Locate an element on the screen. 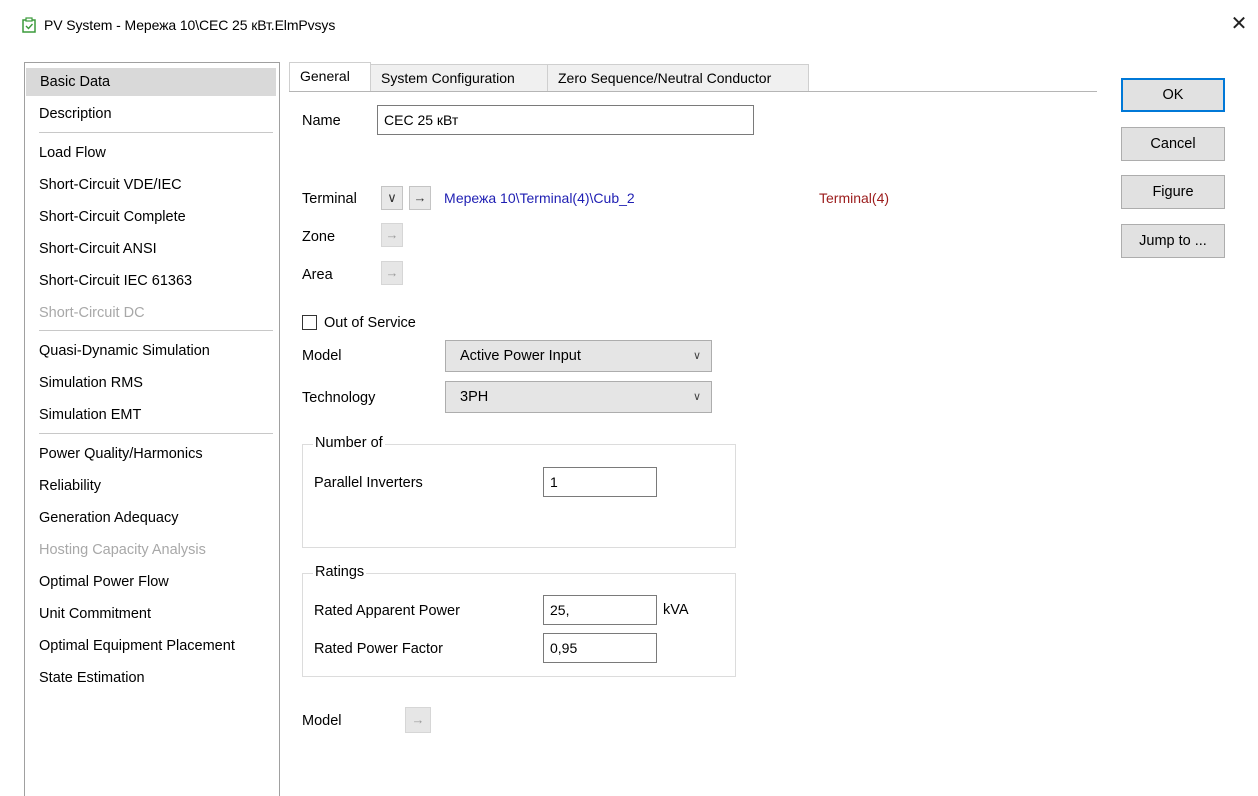 The height and width of the screenshot is (796, 1258). tab-zero-sequence-neutral-conductor: Zero Sequence/Neutral Conductor is located at coordinates (678, 78).